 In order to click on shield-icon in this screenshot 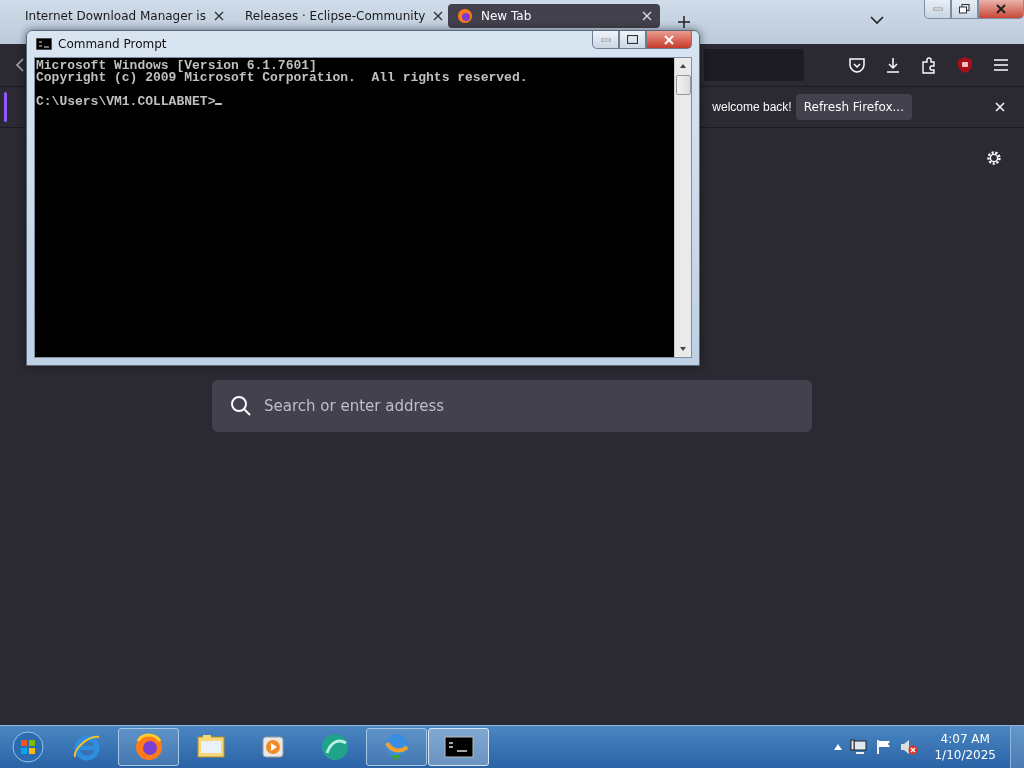, I will do `click(965, 65)`.